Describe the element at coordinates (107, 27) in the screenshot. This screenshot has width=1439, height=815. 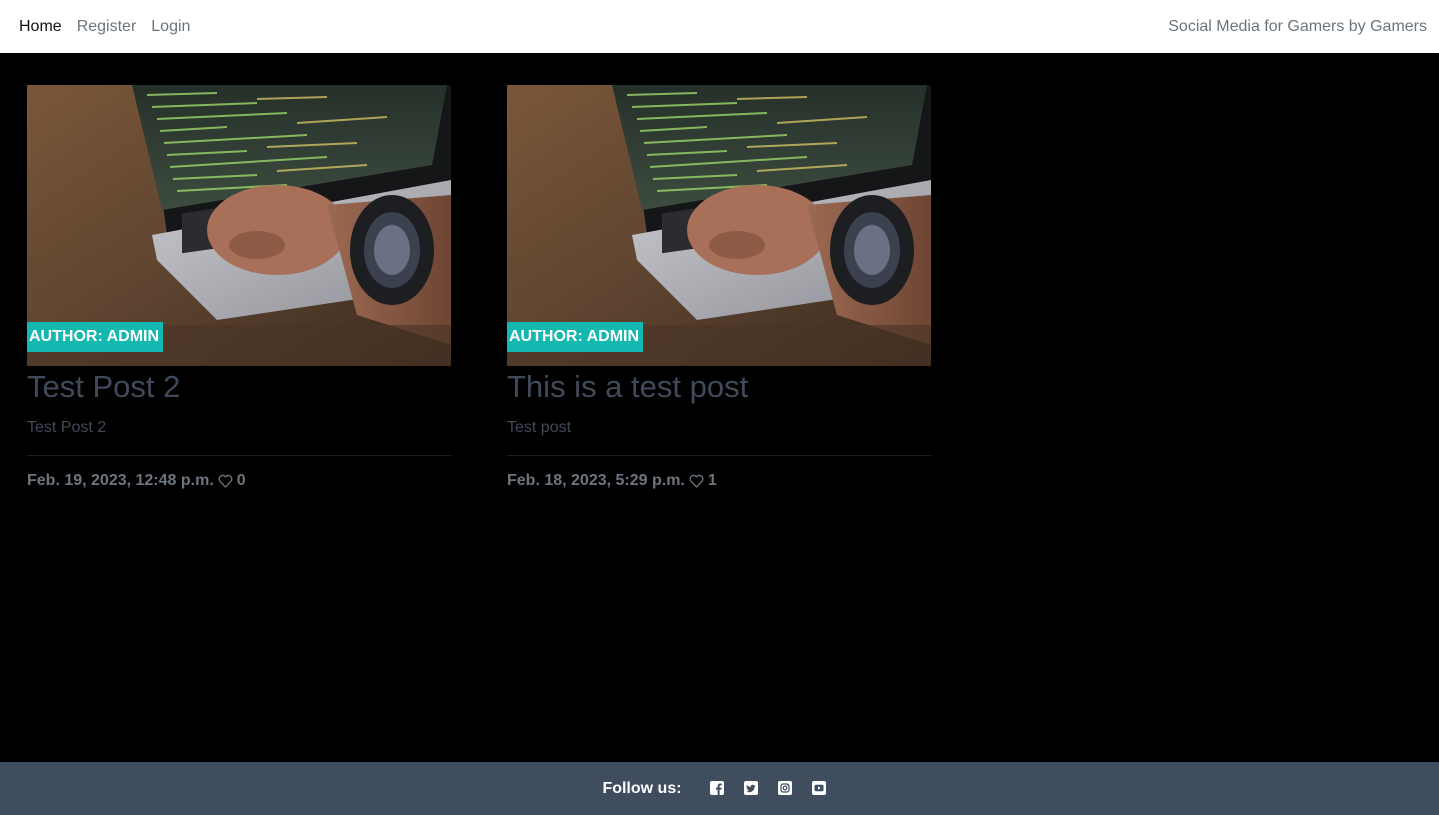
I see `nav-register-link: Register` at that location.